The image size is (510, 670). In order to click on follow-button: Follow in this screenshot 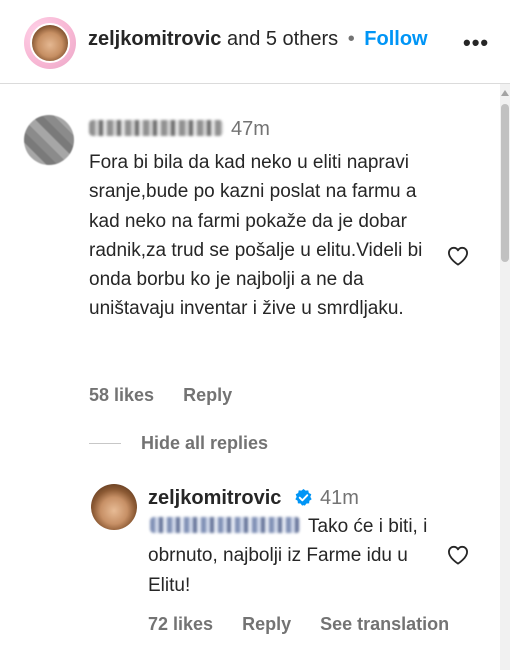, I will do `click(395, 39)`.